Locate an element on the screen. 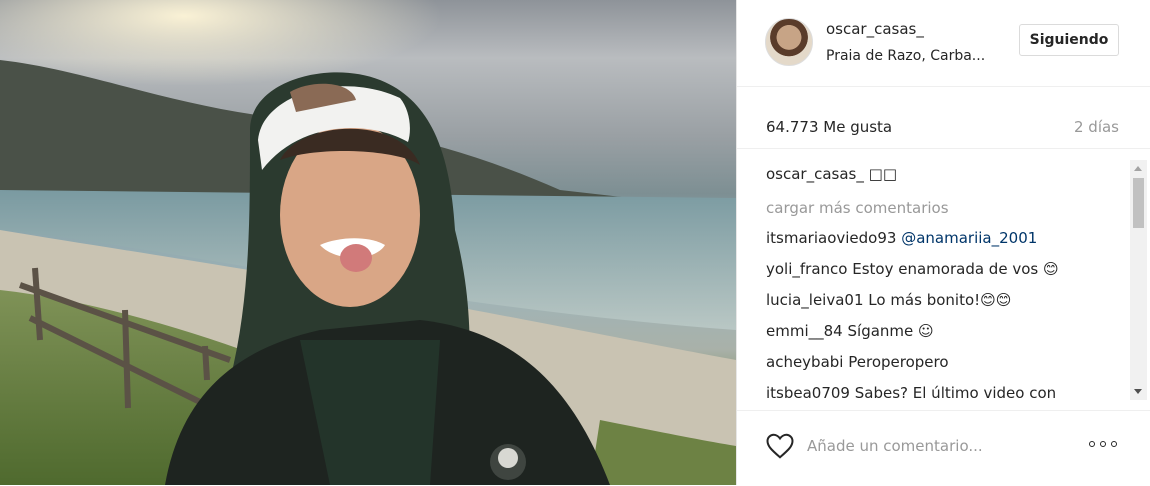 Image resolution: width=1150 pixels, height=486 pixels. load-more-comments-link: cargar más comentarios is located at coordinates (857, 208).